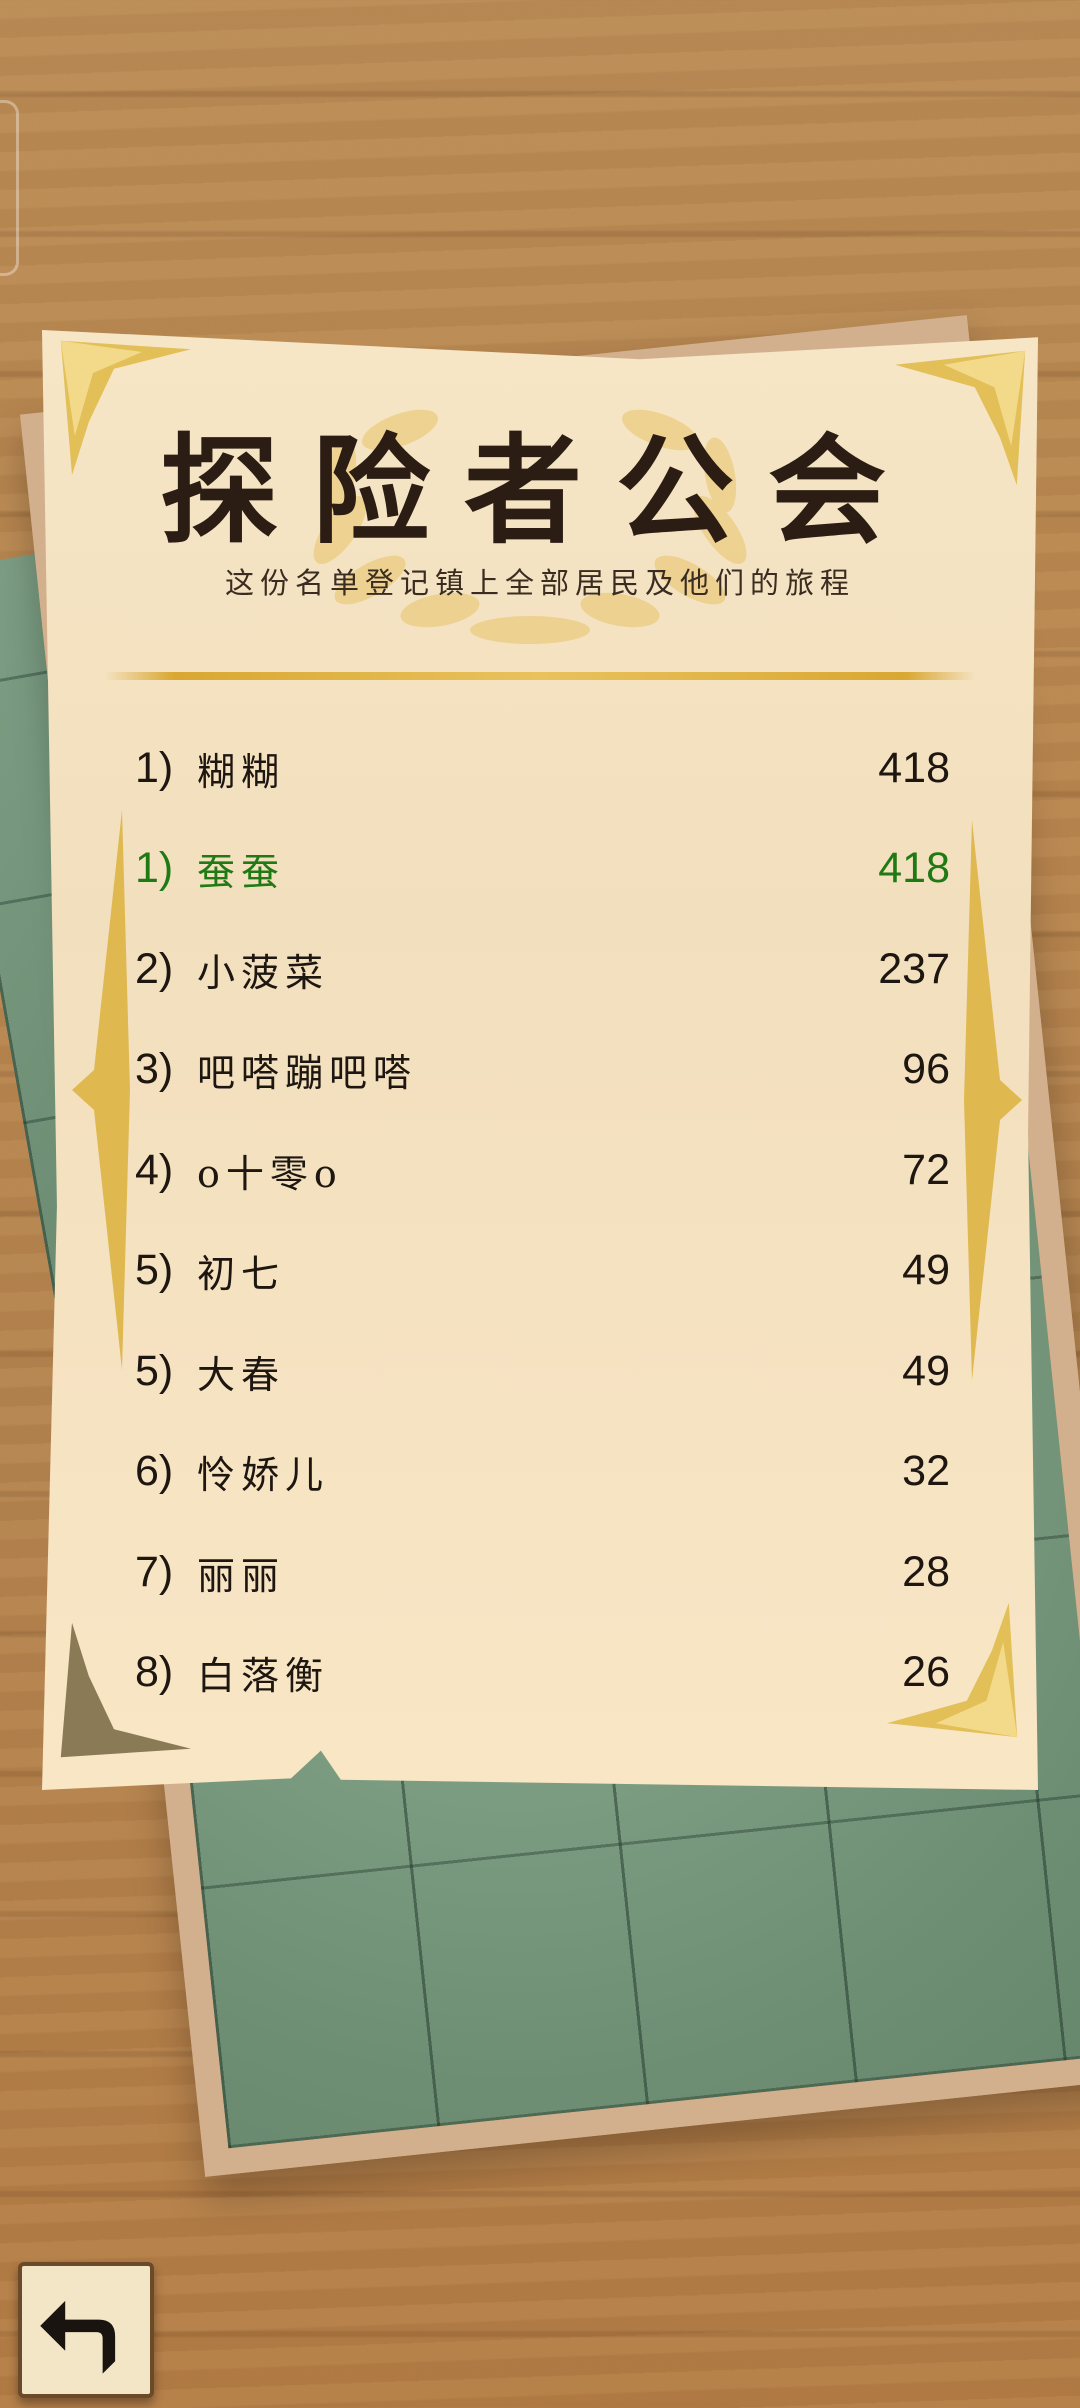  What do you see at coordinates (542, 1472) in the screenshot?
I see `leaderboard-row: 6) 怜娇儿 32` at bounding box center [542, 1472].